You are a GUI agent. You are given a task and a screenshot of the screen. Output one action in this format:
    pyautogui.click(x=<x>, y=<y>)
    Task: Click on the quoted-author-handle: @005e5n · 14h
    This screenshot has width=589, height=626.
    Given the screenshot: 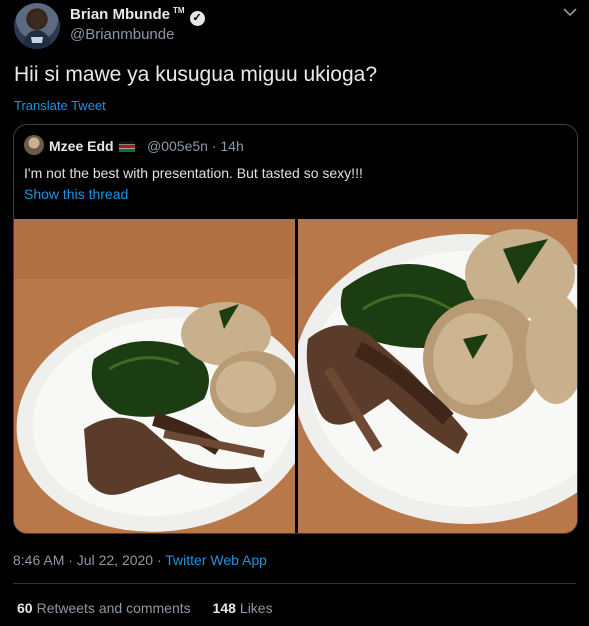 What is the action you would take?
    pyautogui.click(x=195, y=146)
    